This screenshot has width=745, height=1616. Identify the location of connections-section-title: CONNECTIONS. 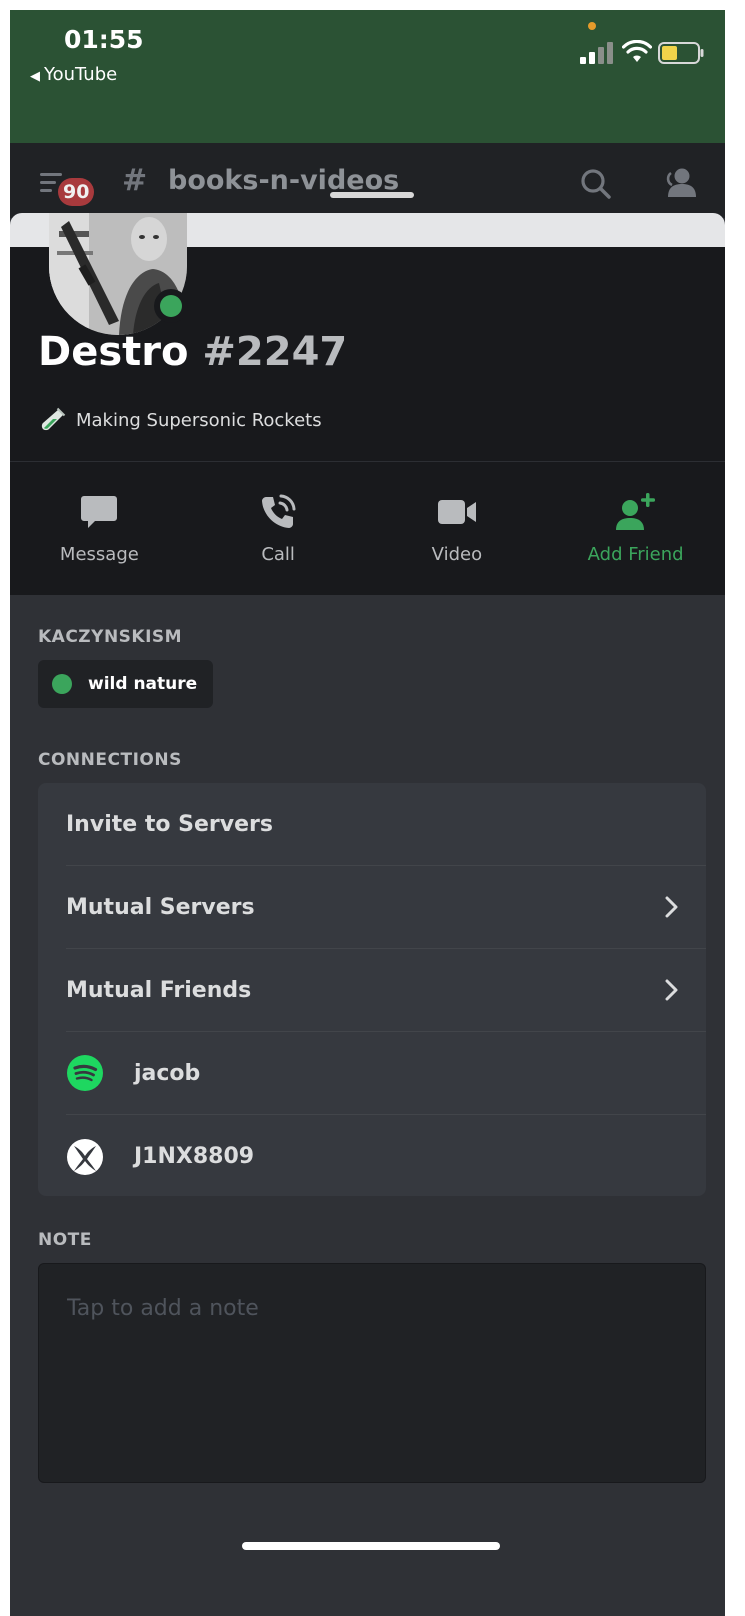
(110, 760).